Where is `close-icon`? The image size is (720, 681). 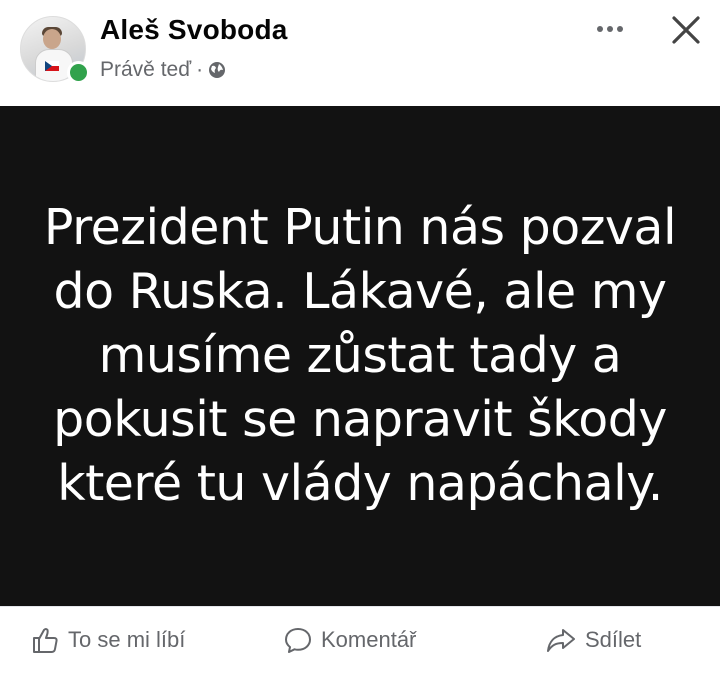
close-icon is located at coordinates (686, 30).